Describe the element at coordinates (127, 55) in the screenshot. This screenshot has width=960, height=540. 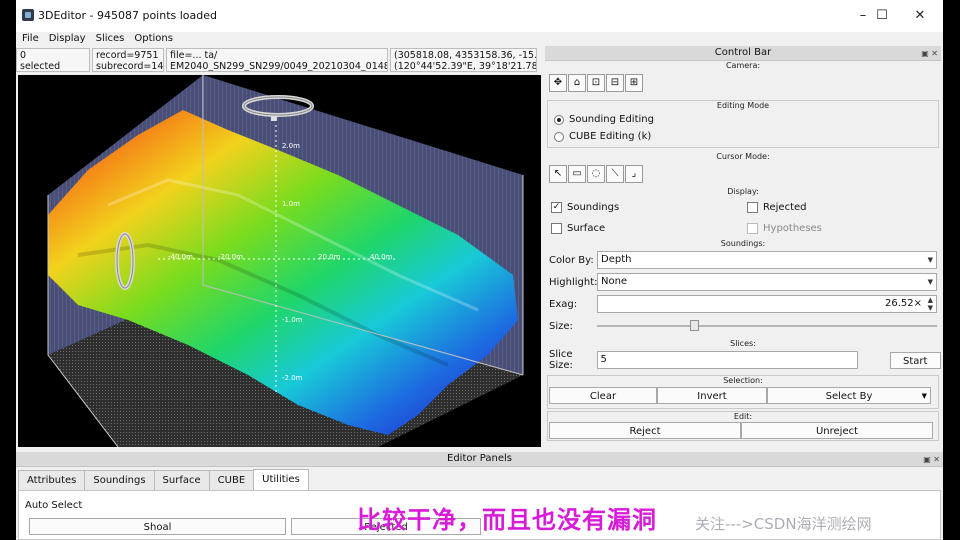
I see `record-value: record=9751` at that location.